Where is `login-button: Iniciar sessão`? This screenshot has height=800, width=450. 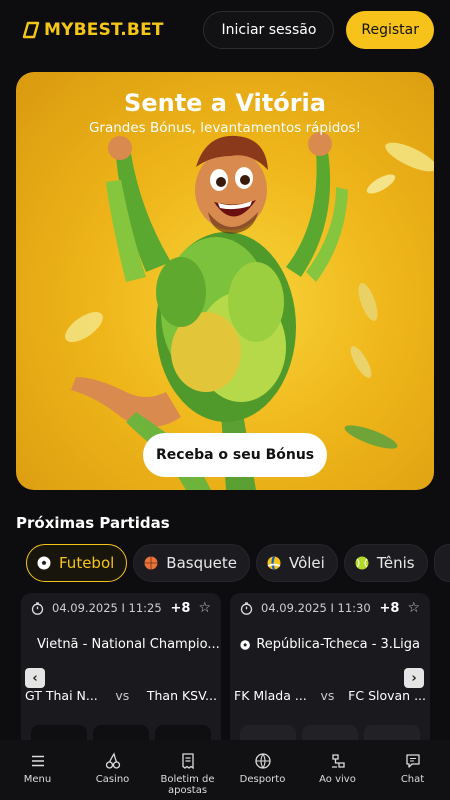
login-button: Iniciar sessão is located at coordinates (269, 30).